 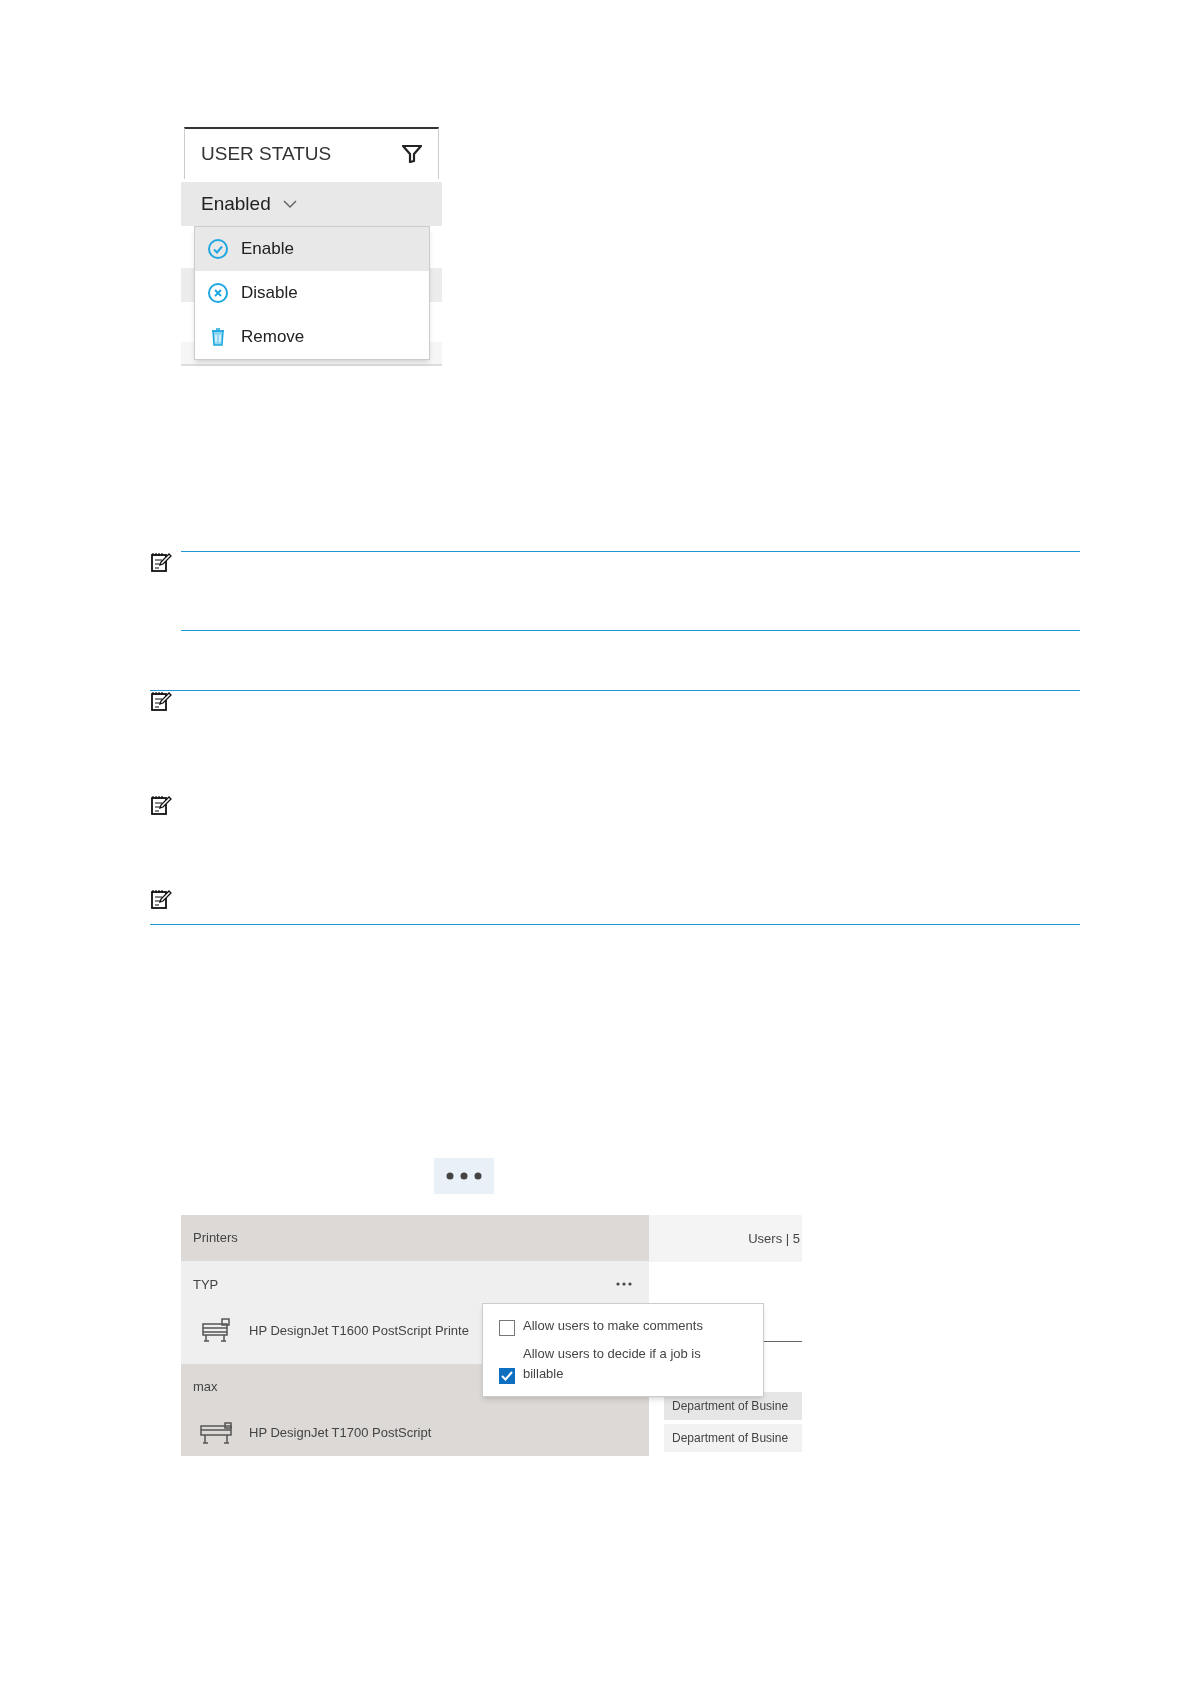 I want to click on more-button, so click(x=464, y=1176).